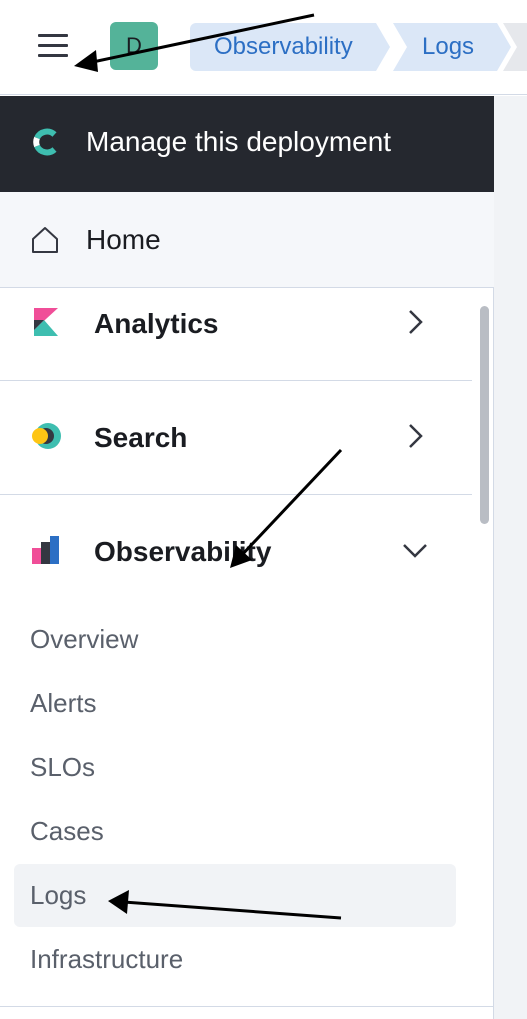  What do you see at coordinates (45, 142) in the screenshot?
I see `elastic-cloud-icon` at bounding box center [45, 142].